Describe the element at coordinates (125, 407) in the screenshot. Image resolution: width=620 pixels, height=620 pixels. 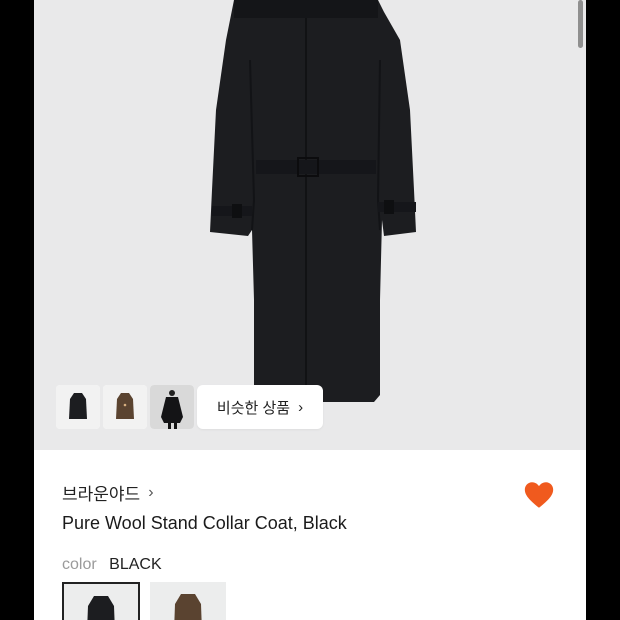
I see `brown-coat-thumbnail` at that location.